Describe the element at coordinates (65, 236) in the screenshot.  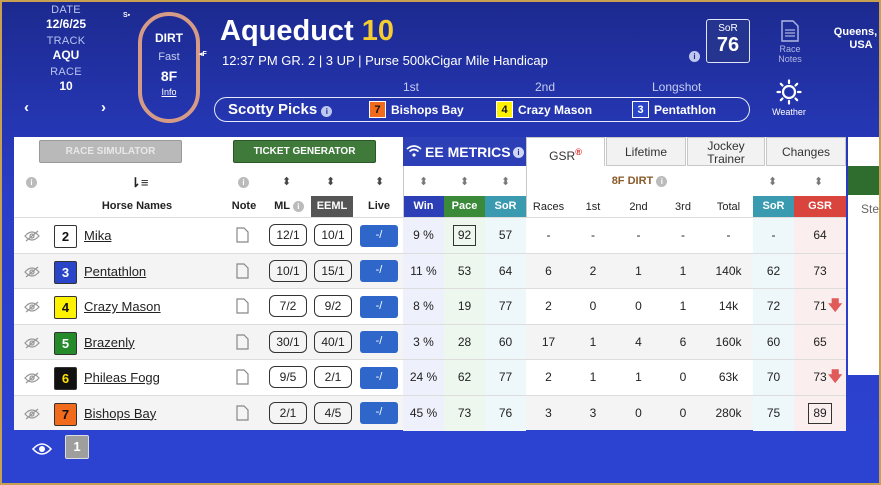
I see `post-position-badge: 2` at that location.